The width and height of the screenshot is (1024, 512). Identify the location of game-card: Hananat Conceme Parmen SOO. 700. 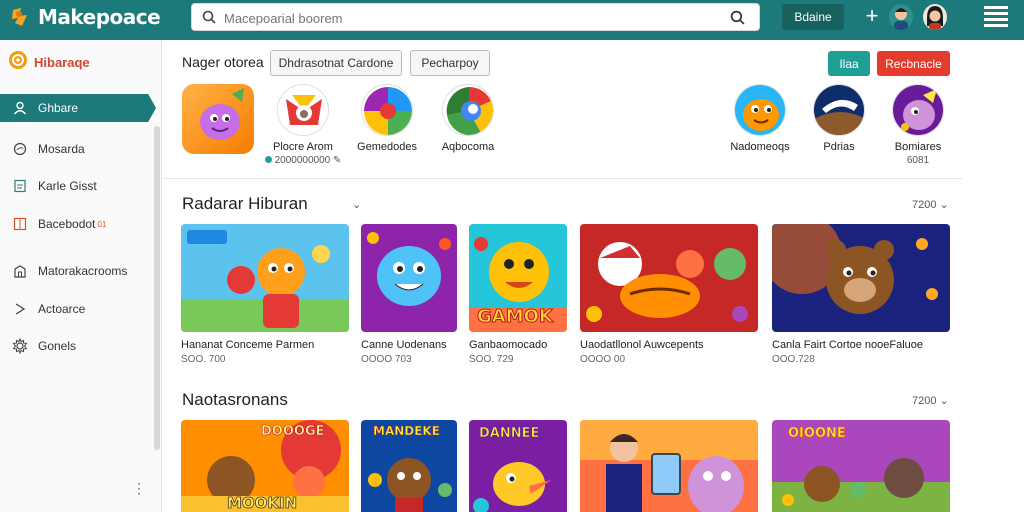
(265, 294).